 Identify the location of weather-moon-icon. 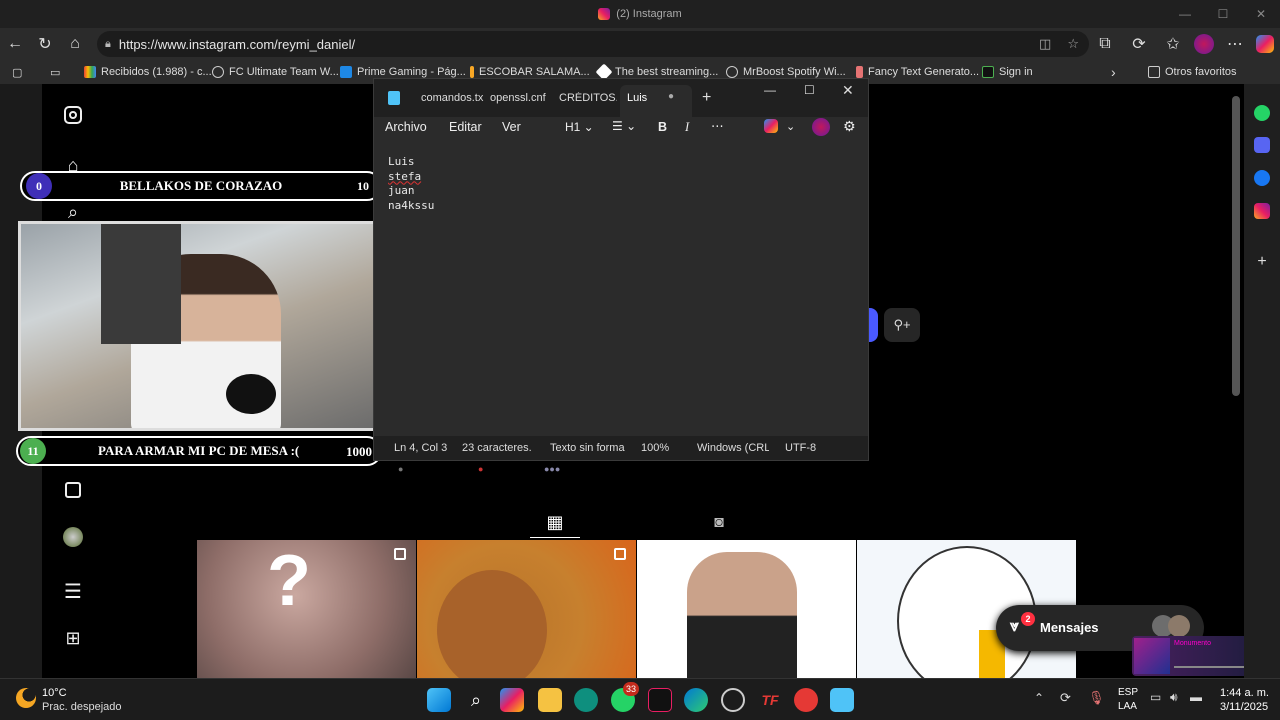
(26, 698).